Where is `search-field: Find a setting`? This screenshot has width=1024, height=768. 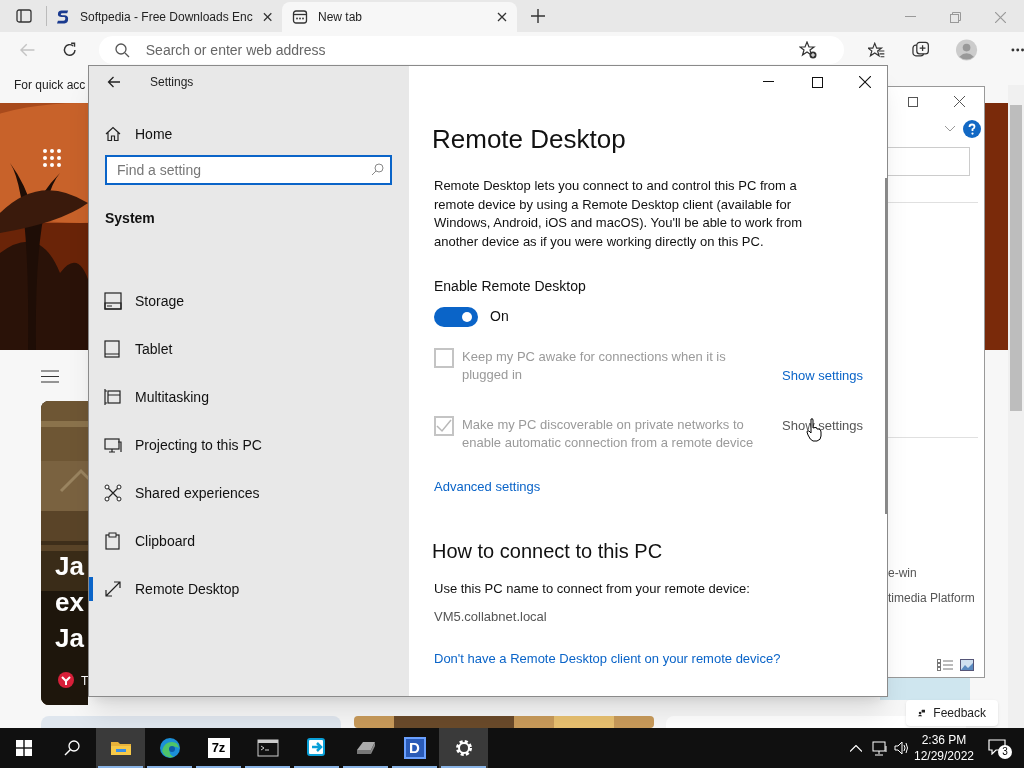
search-field: Find a setting is located at coordinates (248, 170).